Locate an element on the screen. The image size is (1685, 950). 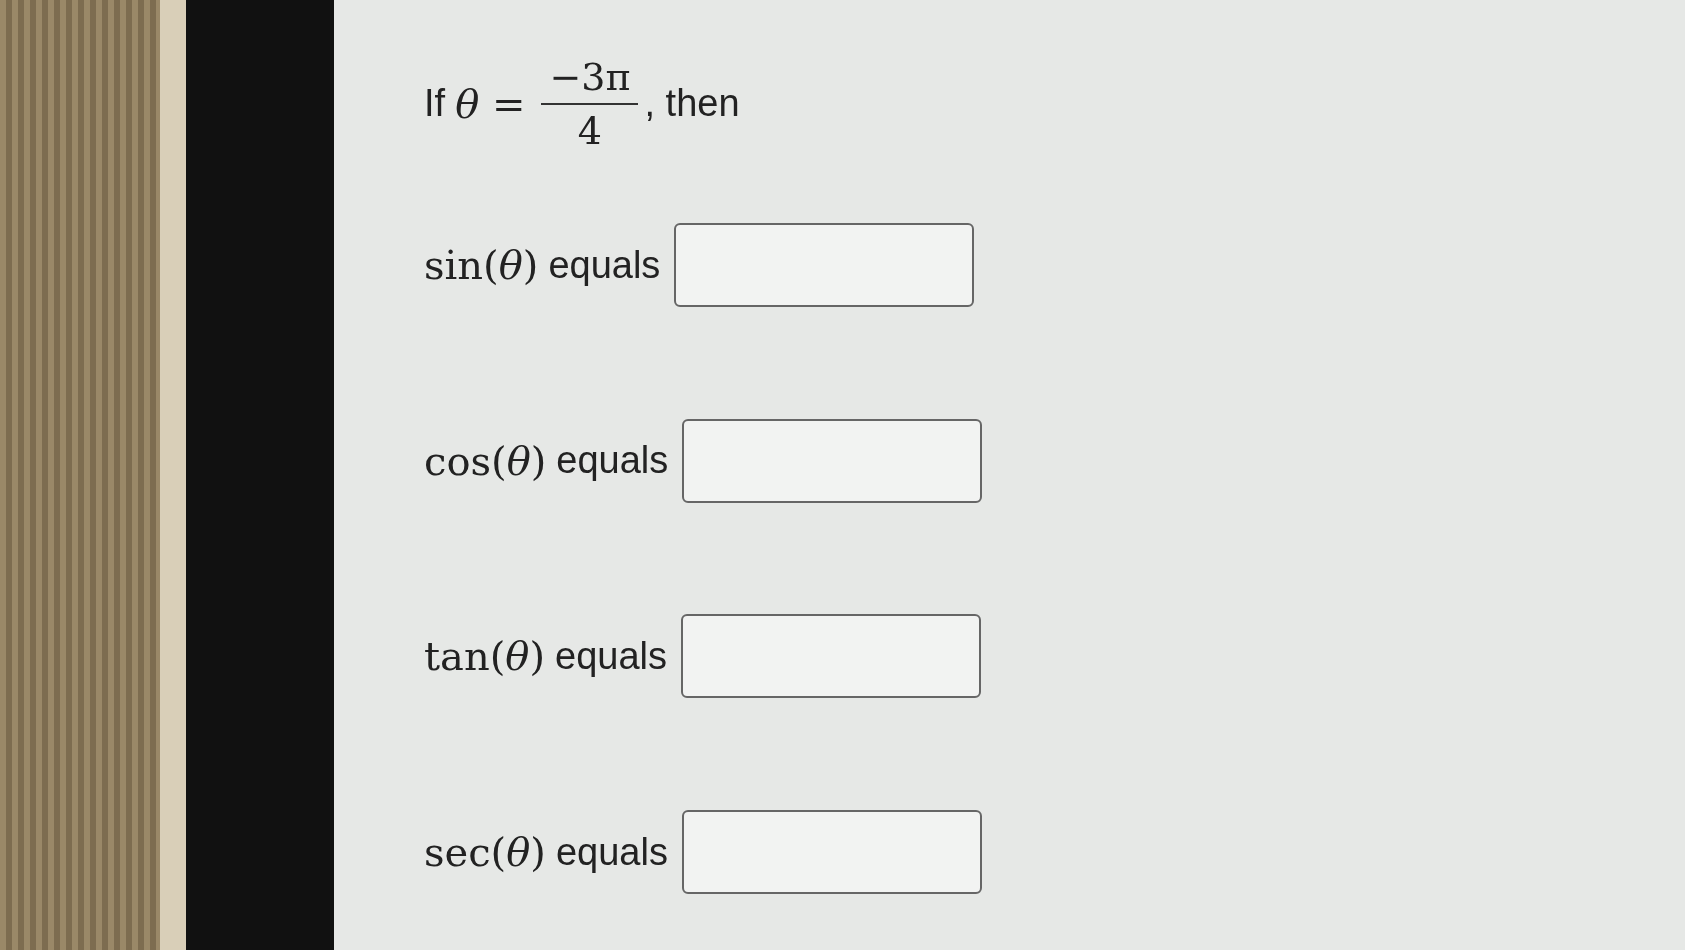
fraction-denominator: 4 is located at coordinates (590, 130).